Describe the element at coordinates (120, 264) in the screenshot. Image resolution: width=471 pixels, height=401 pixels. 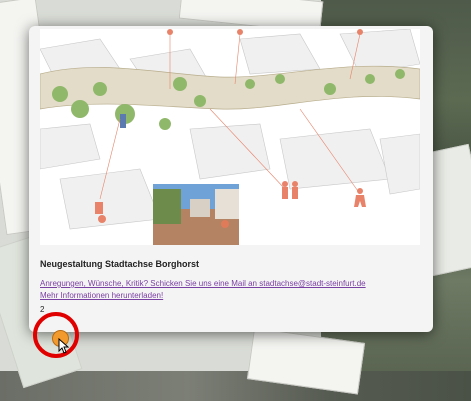
I see `popup-title: Neugestaltung Stadtachse Borghorst` at that location.